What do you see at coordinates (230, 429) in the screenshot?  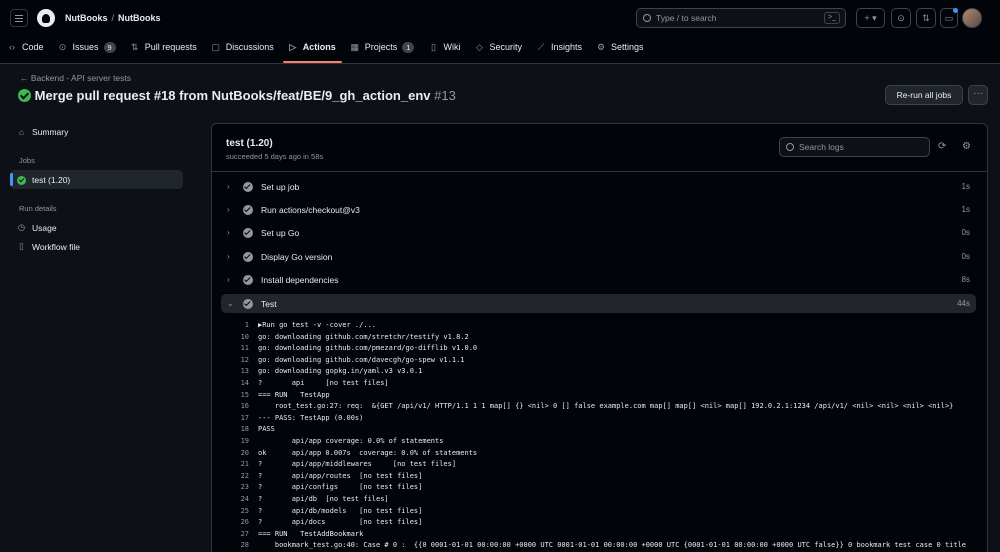 I see `log-line-number: 18` at bounding box center [230, 429].